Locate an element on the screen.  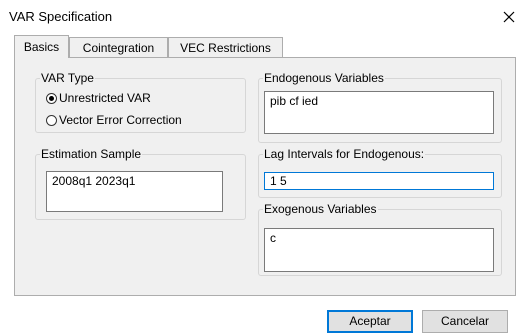
cancel-button: Cancelar is located at coordinates (465, 321).